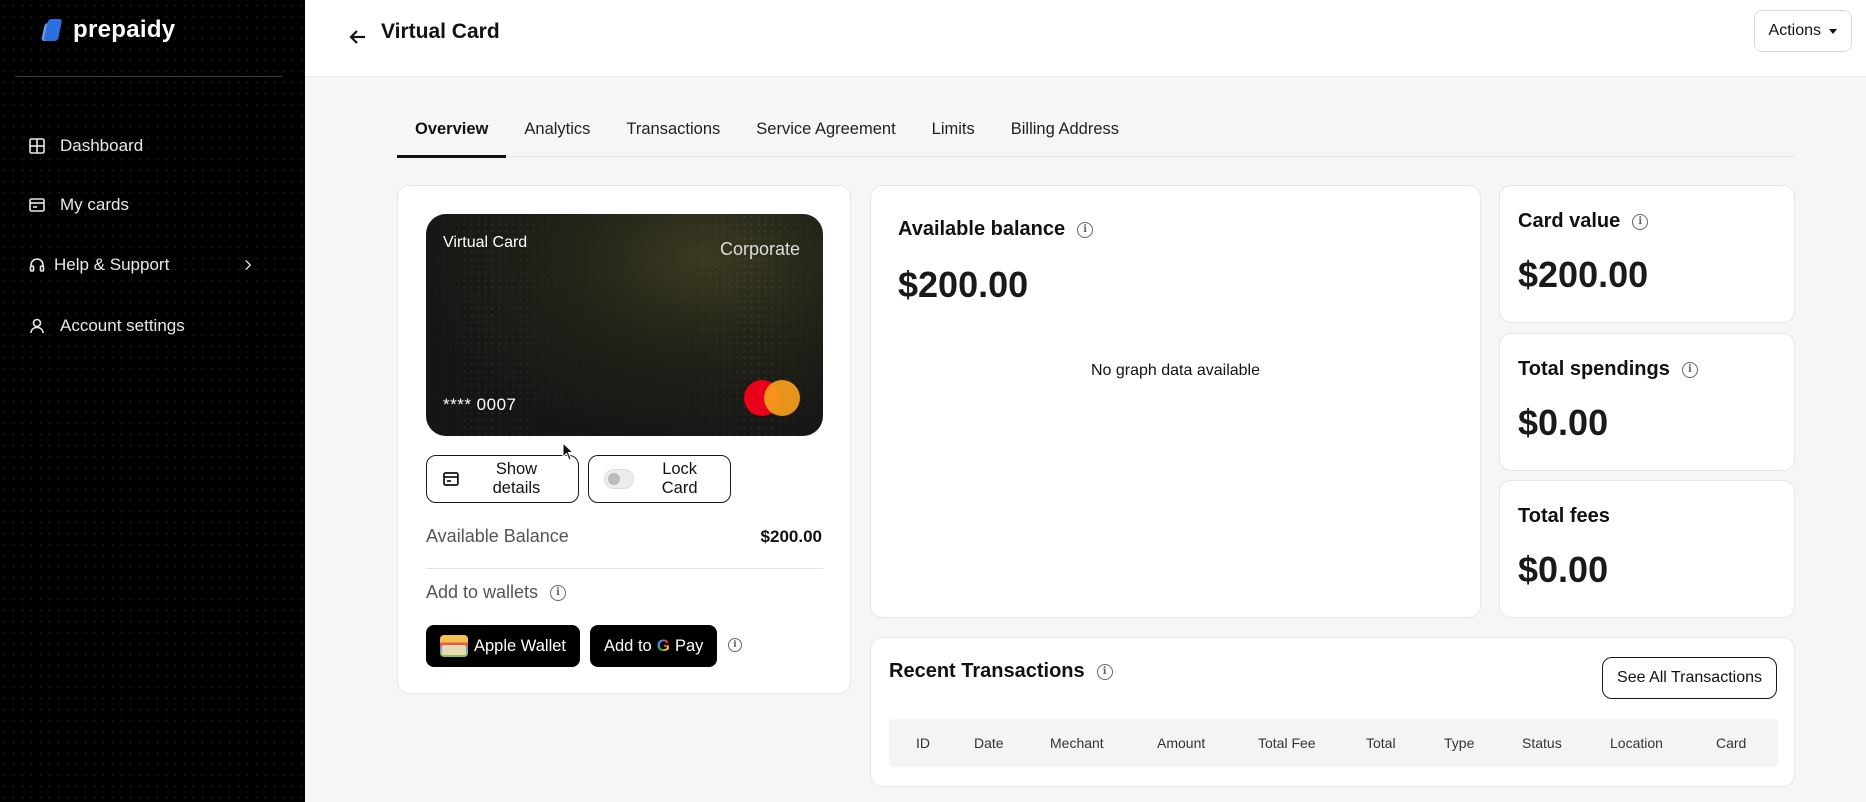  I want to click on total-fees-panel: Total fees $0.00, so click(1647, 549).